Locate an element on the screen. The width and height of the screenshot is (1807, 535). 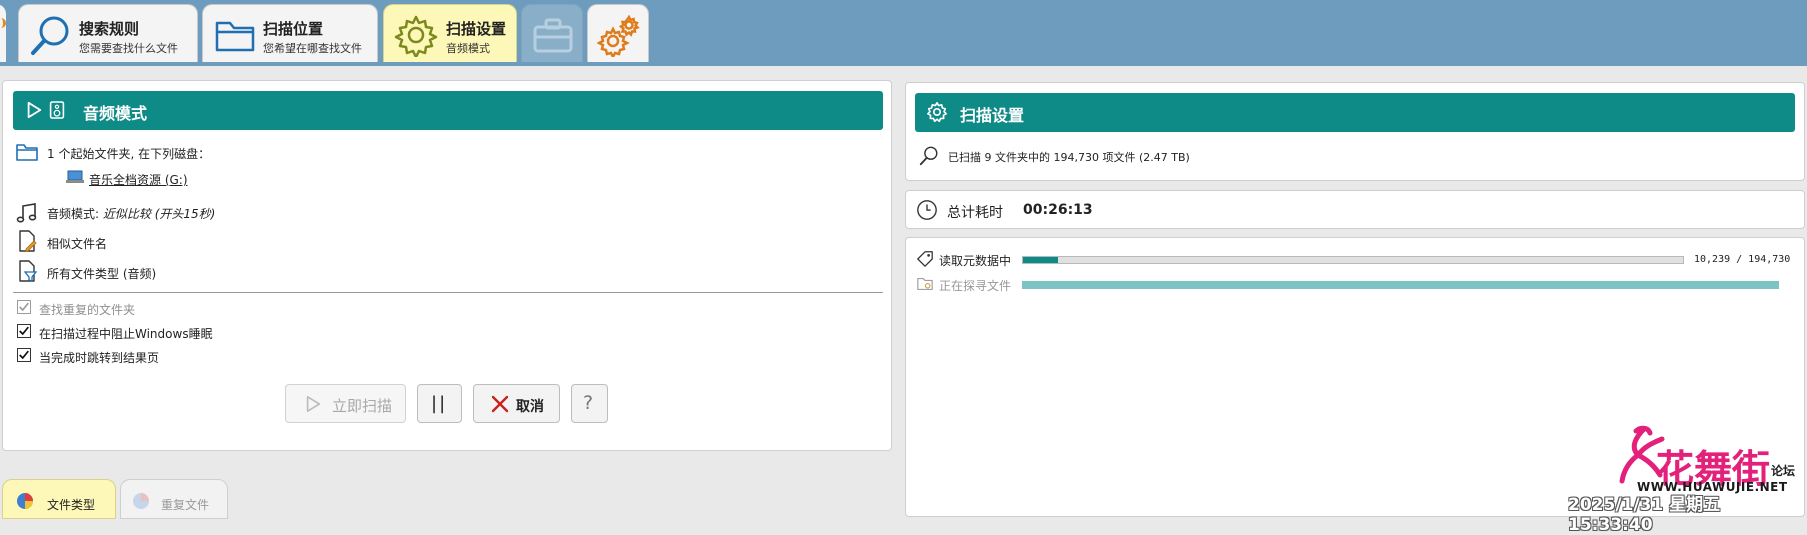
scan-now-label: 立即扫描 is located at coordinates (362, 406).